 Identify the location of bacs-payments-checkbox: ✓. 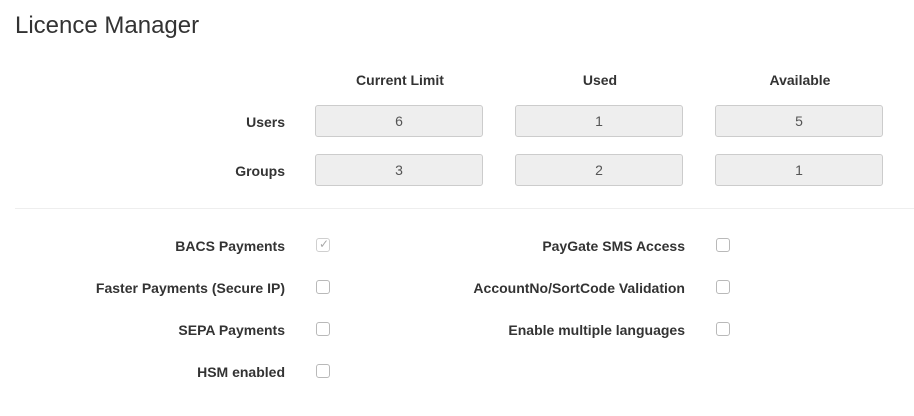
(323, 244).